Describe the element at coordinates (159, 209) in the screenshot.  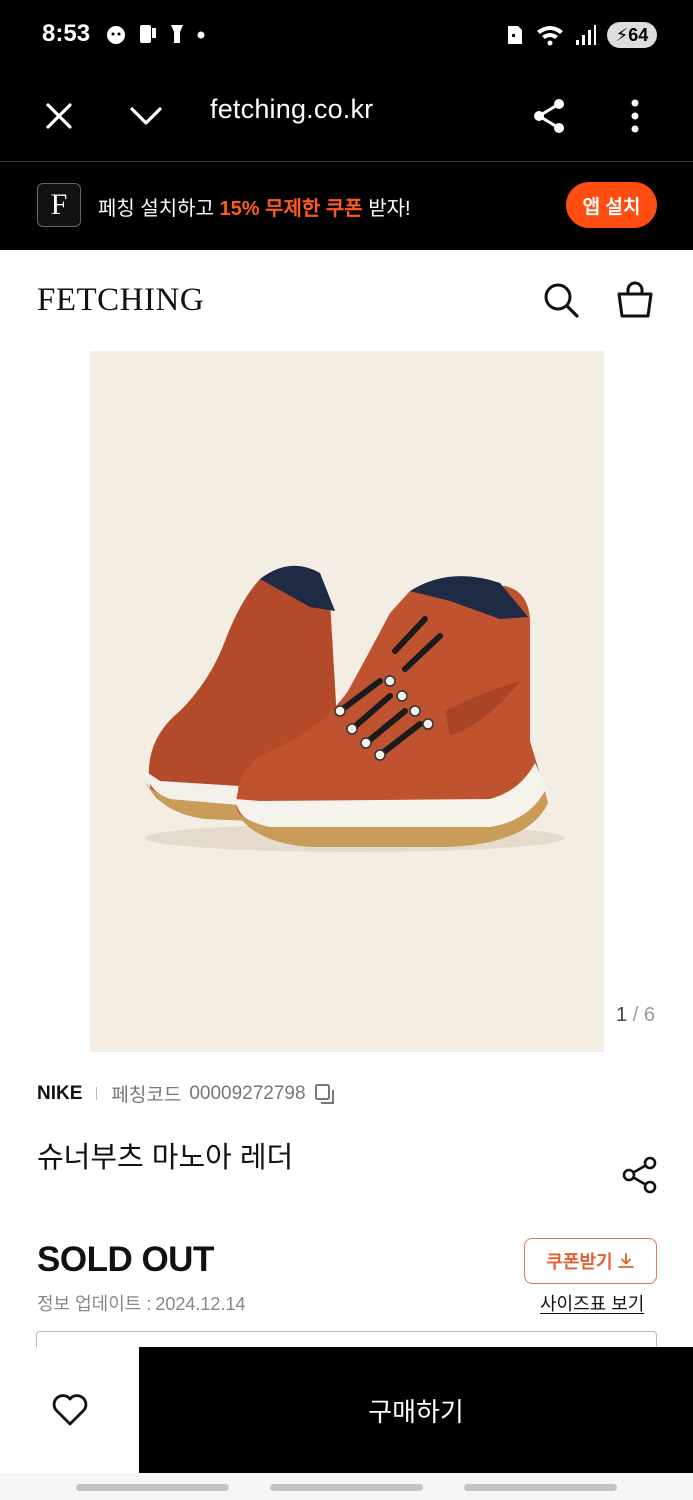
I see `promo-text-before: 페칭 설치하고` at that location.